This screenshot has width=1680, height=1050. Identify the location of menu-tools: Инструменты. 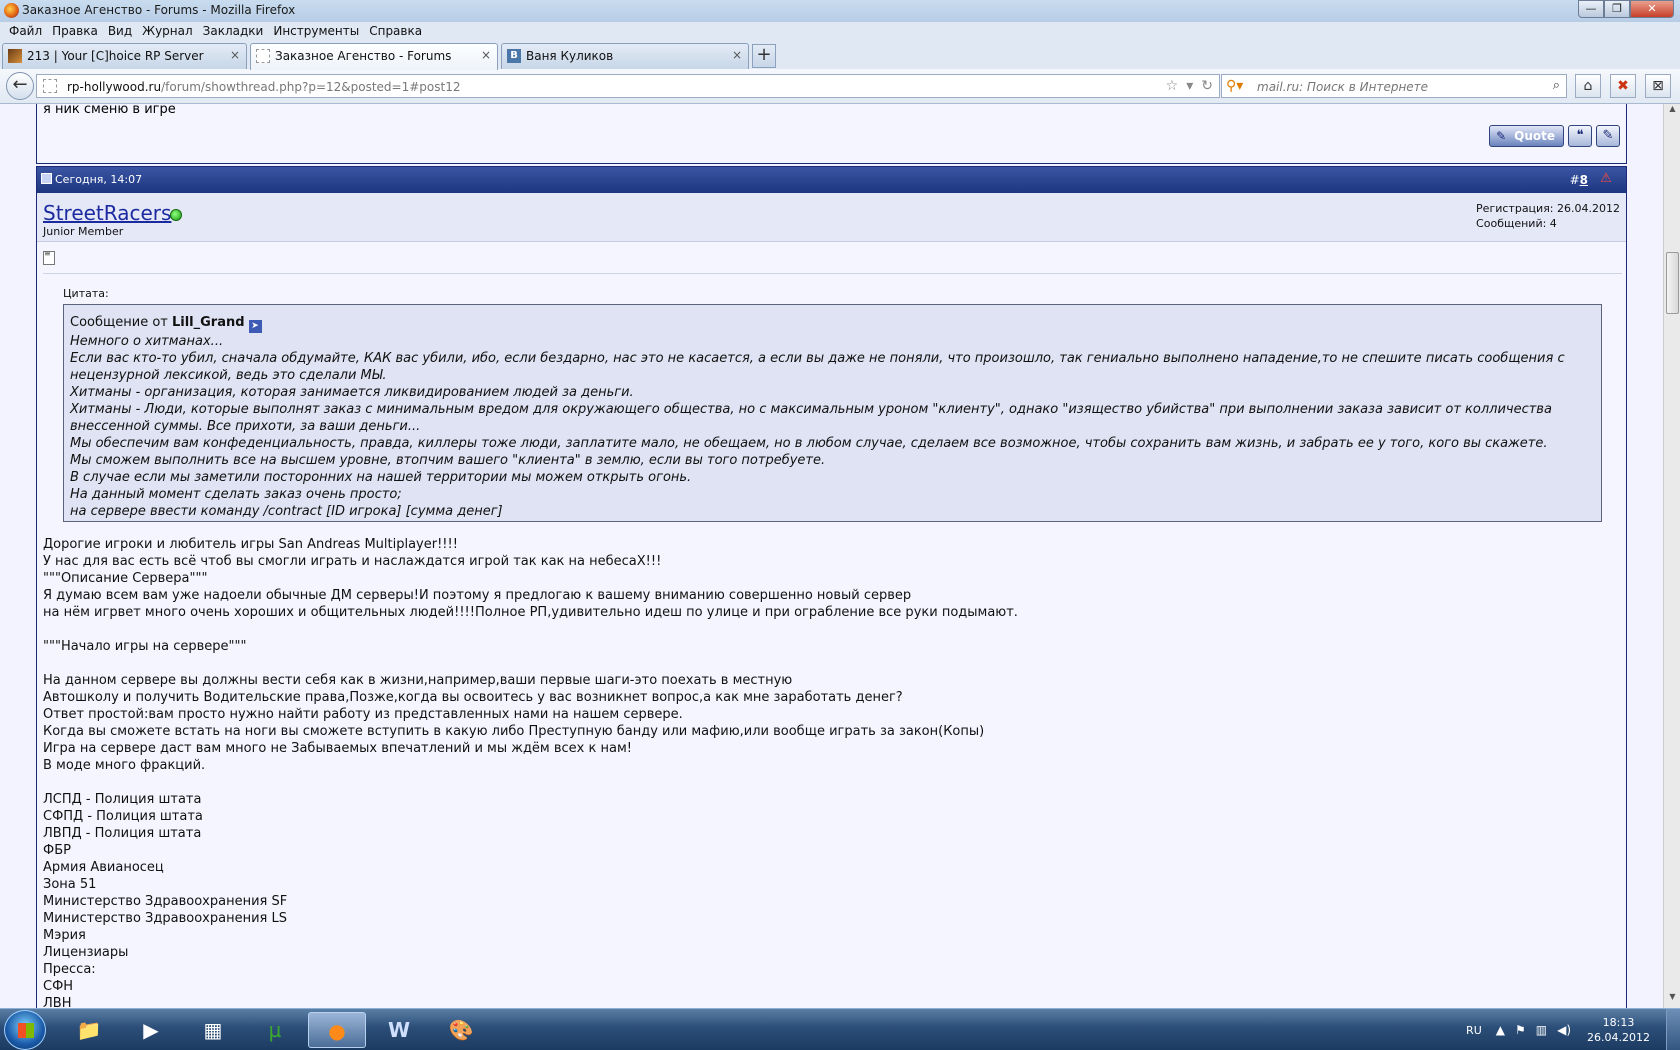
(316, 32).